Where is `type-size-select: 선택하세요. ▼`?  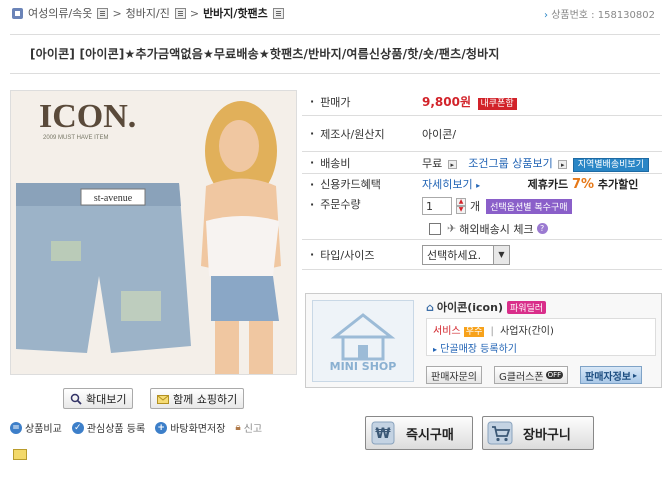
type-size-select: 선택하세요. ▼ is located at coordinates (466, 254).